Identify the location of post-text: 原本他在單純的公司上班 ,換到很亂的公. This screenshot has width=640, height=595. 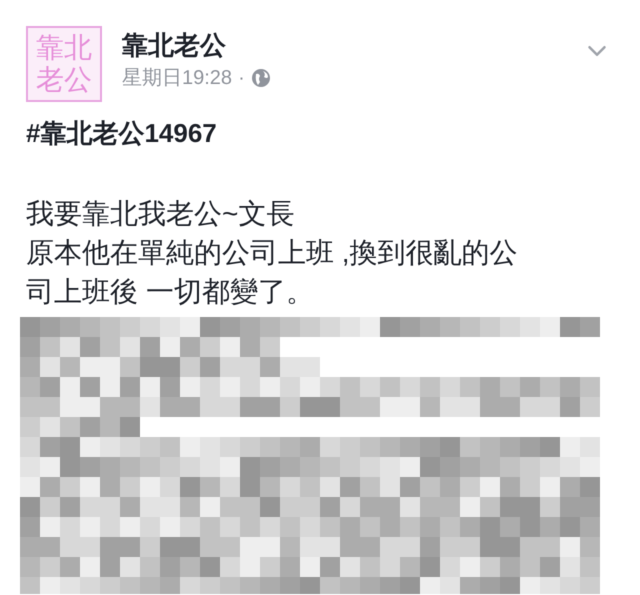
(272, 253).